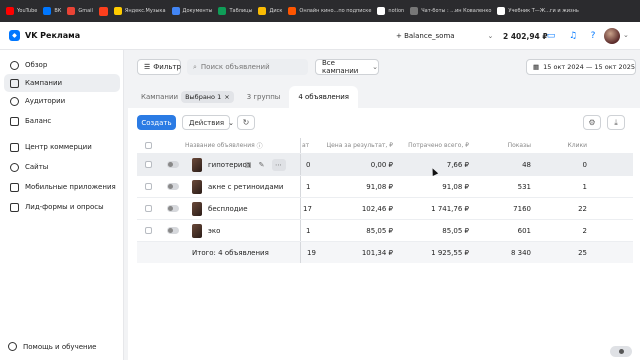 The image size is (640, 360). I want to click on refresh-icon: ↻, so click(246, 122).